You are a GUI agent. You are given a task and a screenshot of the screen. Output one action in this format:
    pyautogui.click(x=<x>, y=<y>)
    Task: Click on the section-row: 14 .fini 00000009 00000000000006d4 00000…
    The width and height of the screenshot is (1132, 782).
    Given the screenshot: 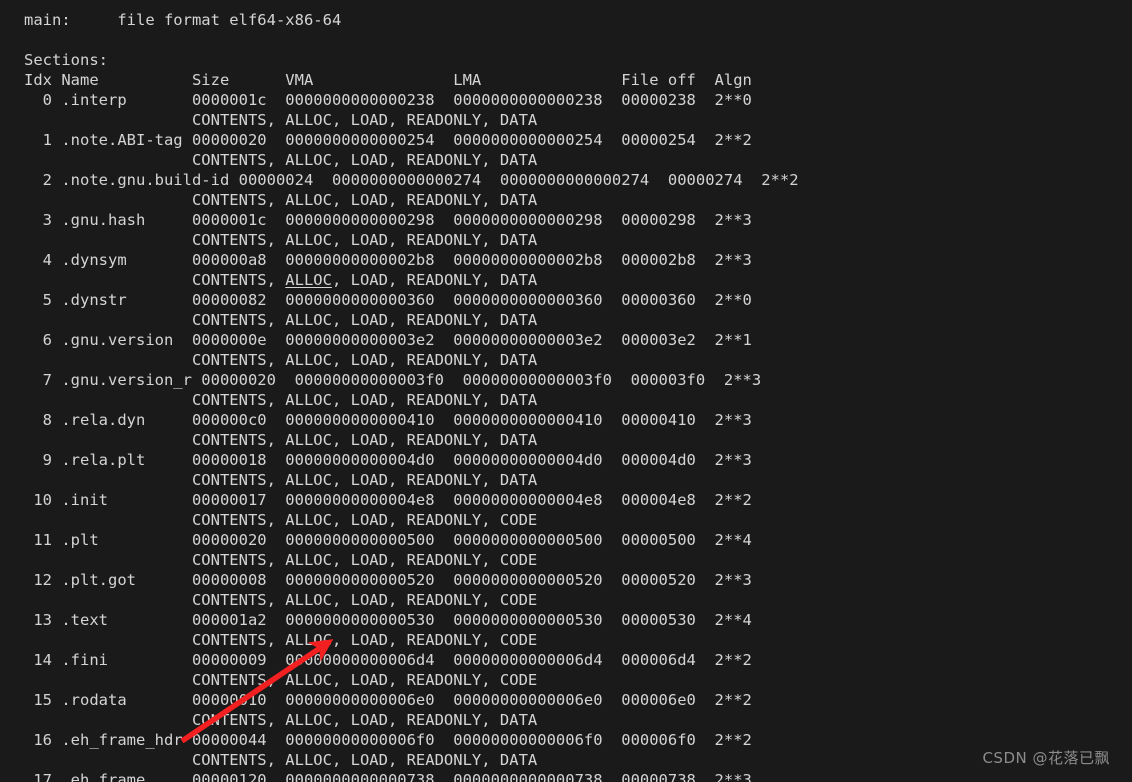 What is the action you would take?
    pyautogui.click(x=388, y=660)
    